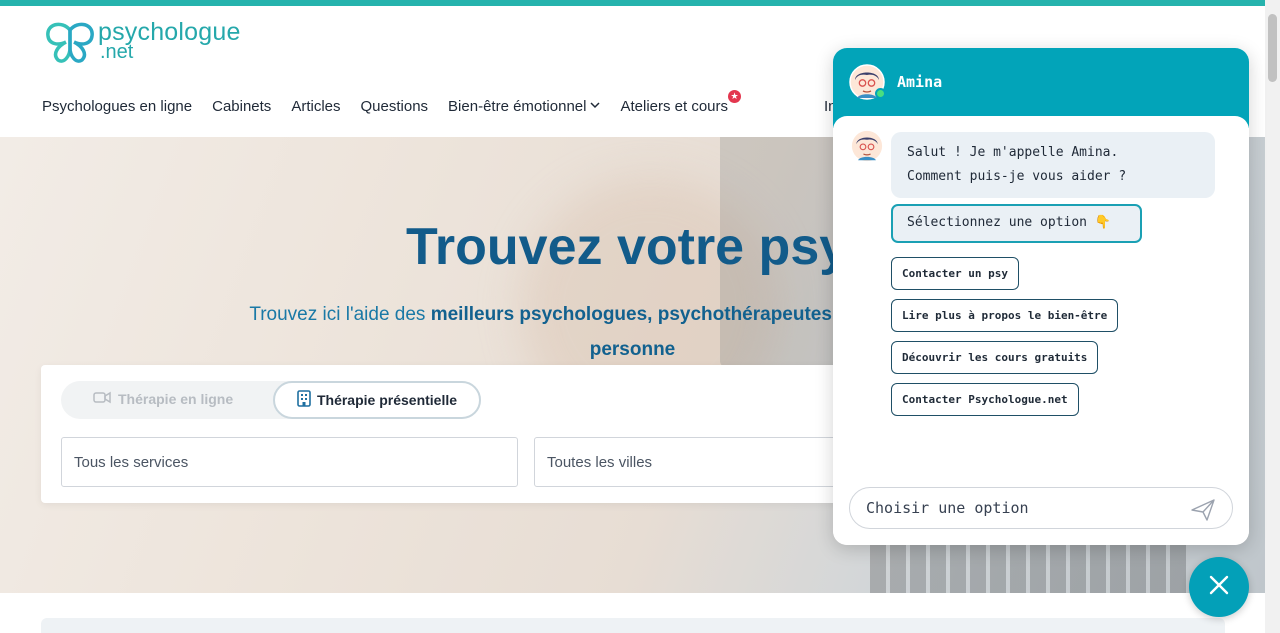 The height and width of the screenshot is (633, 1280). Describe the element at coordinates (735, 96) in the screenshot. I see `new-badge-icon: ★` at that location.